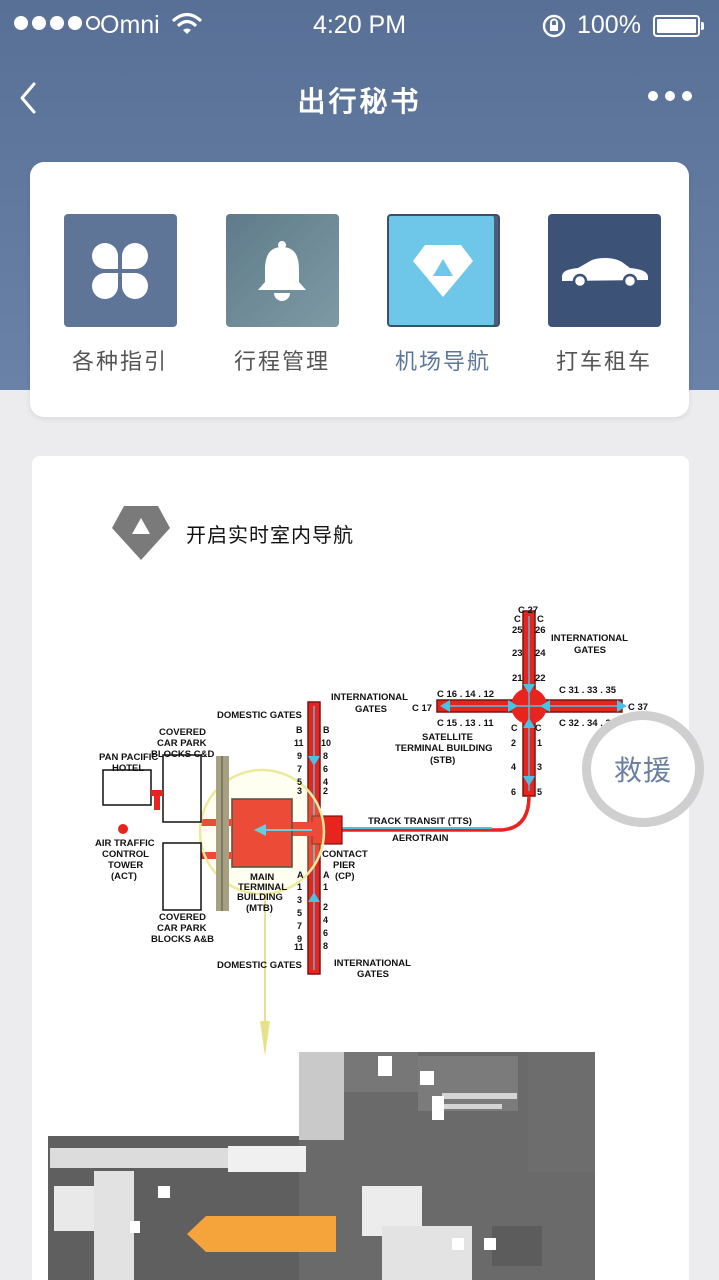  What do you see at coordinates (182, 939) in the screenshot?
I see `svg-text: BLOCKS A&B` at bounding box center [182, 939].